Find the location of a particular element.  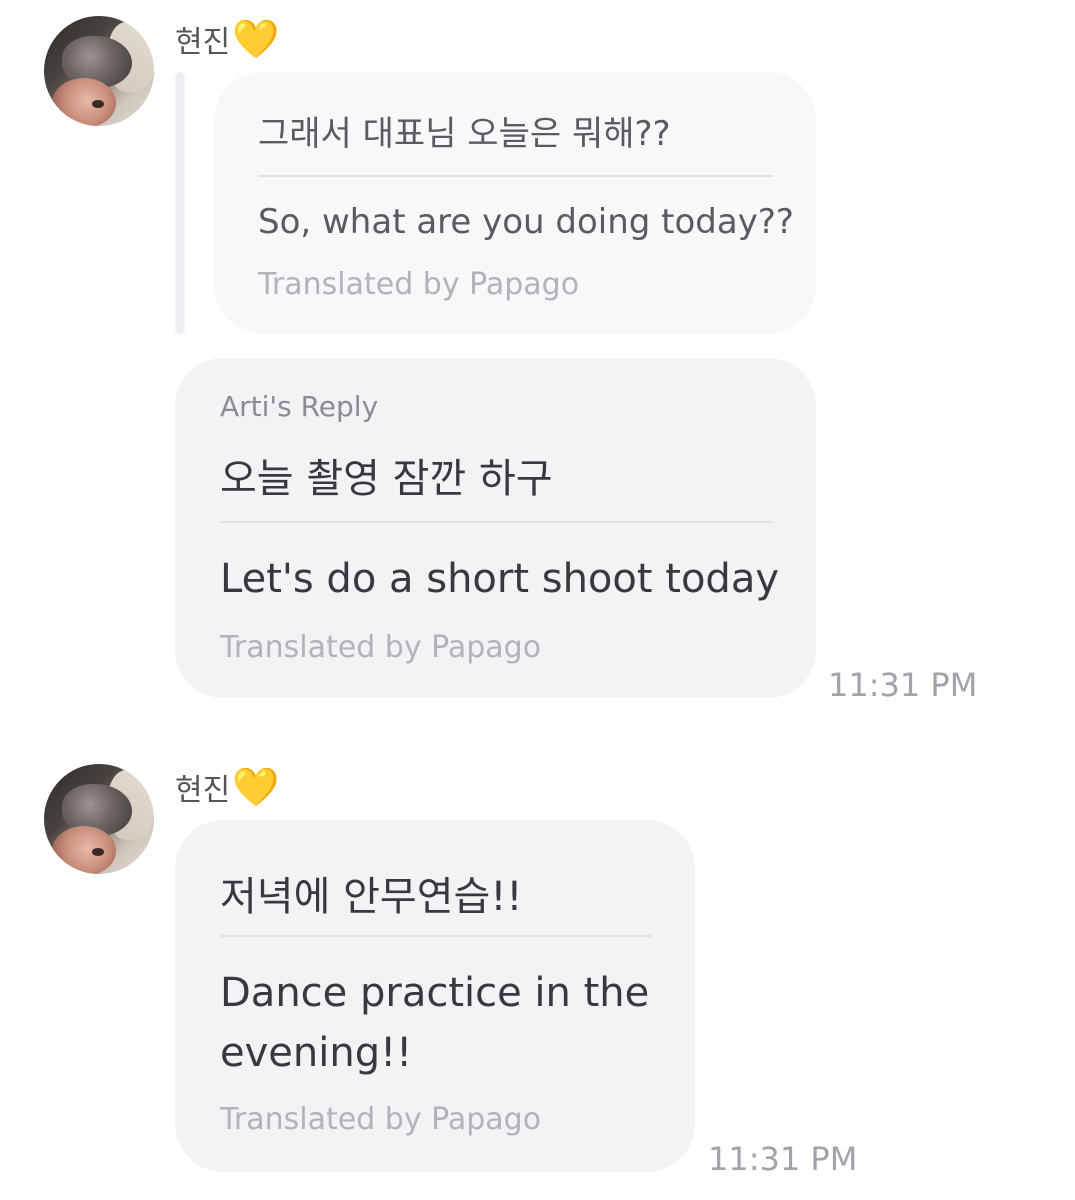

reply-label: Arti's Reply is located at coordinates (299, 406).